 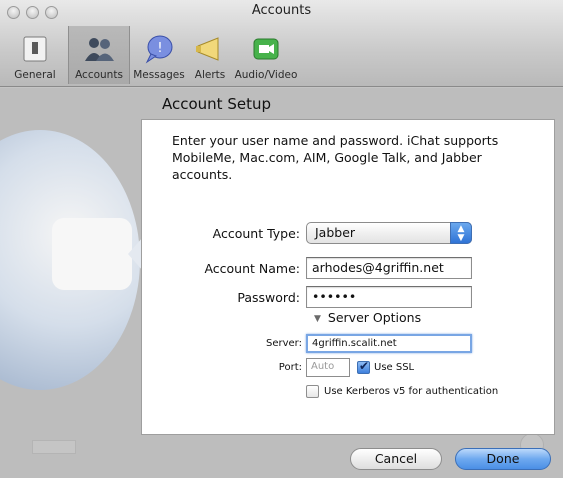 I want to click on use-ssl-label: Use SSL, so click(x=394, y=367).